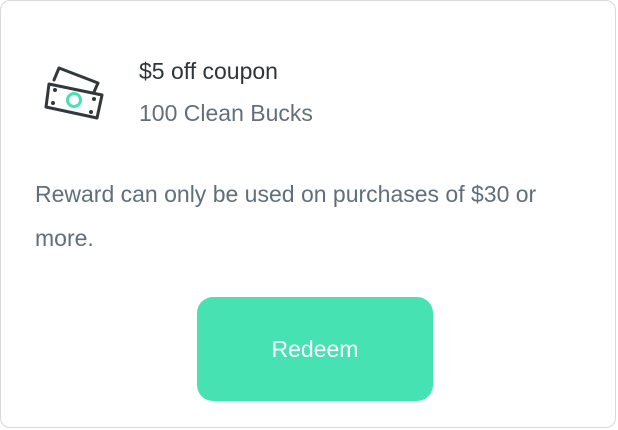 This screenshot has width=618, height=430. Describe the element at coordinates (226, 113) in the screenshot. I see `reward-cost: 100 Clean Bucks` at that location.